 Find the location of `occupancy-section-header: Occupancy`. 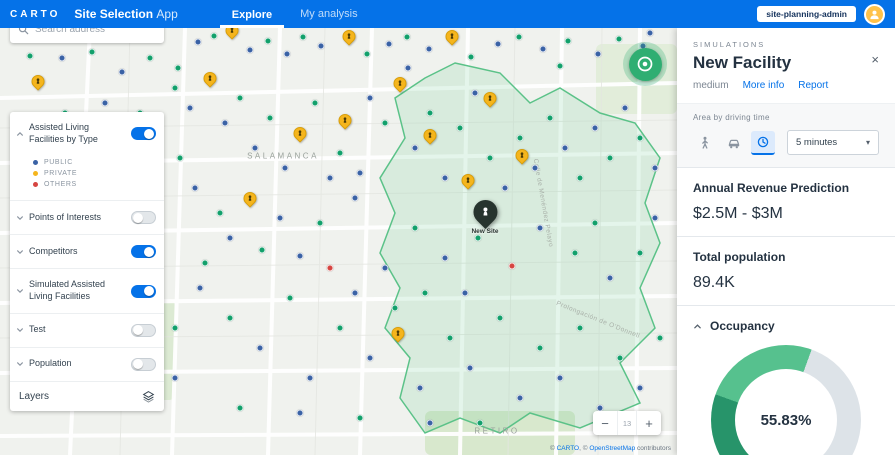

occupancy-section-header: Occupancy is located at coordinates (786, 319).